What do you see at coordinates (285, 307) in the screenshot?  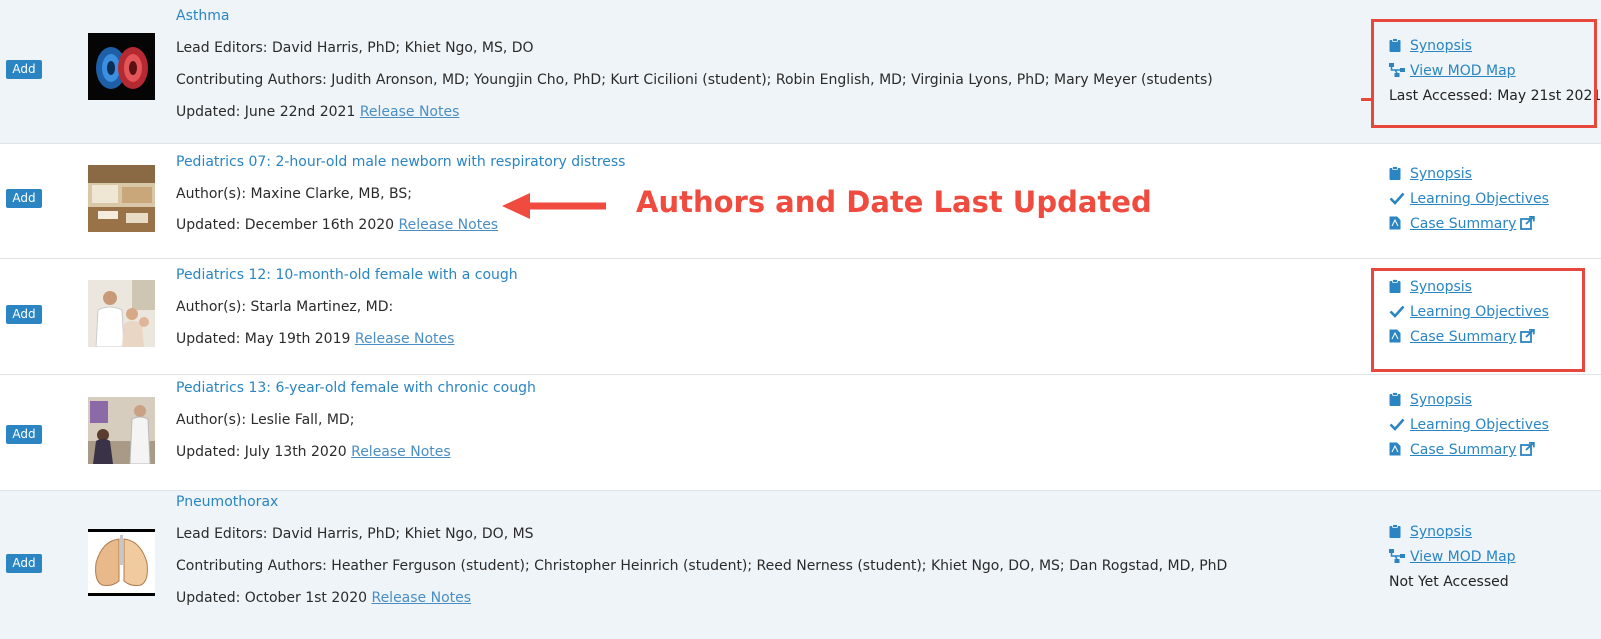 I see `authors: Author(s): Starla Martinez, MD:` at bounding box center [285, 307].